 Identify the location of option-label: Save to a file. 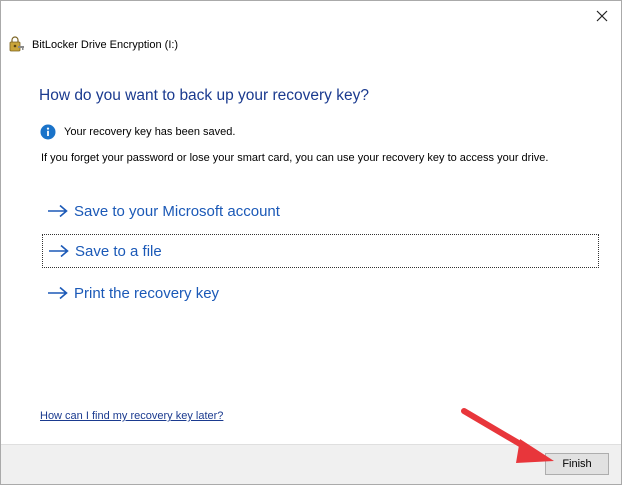
(118, 251).